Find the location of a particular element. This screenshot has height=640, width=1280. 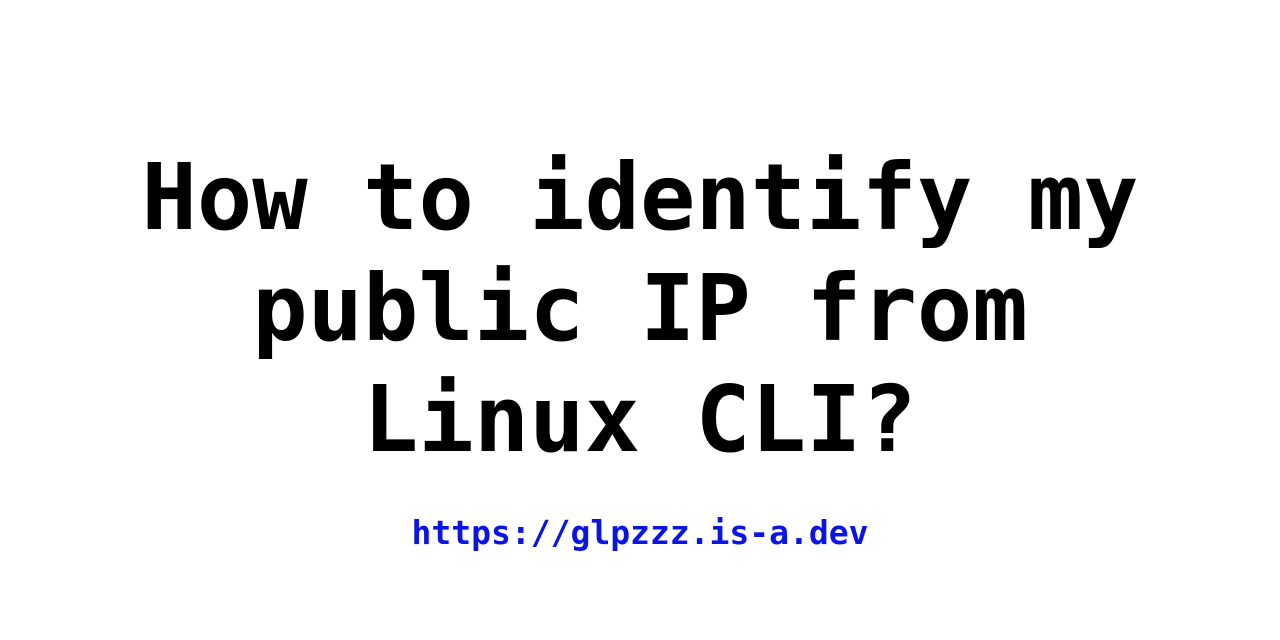

title-line-1: How to identify my is located at coordinates (640, 197).